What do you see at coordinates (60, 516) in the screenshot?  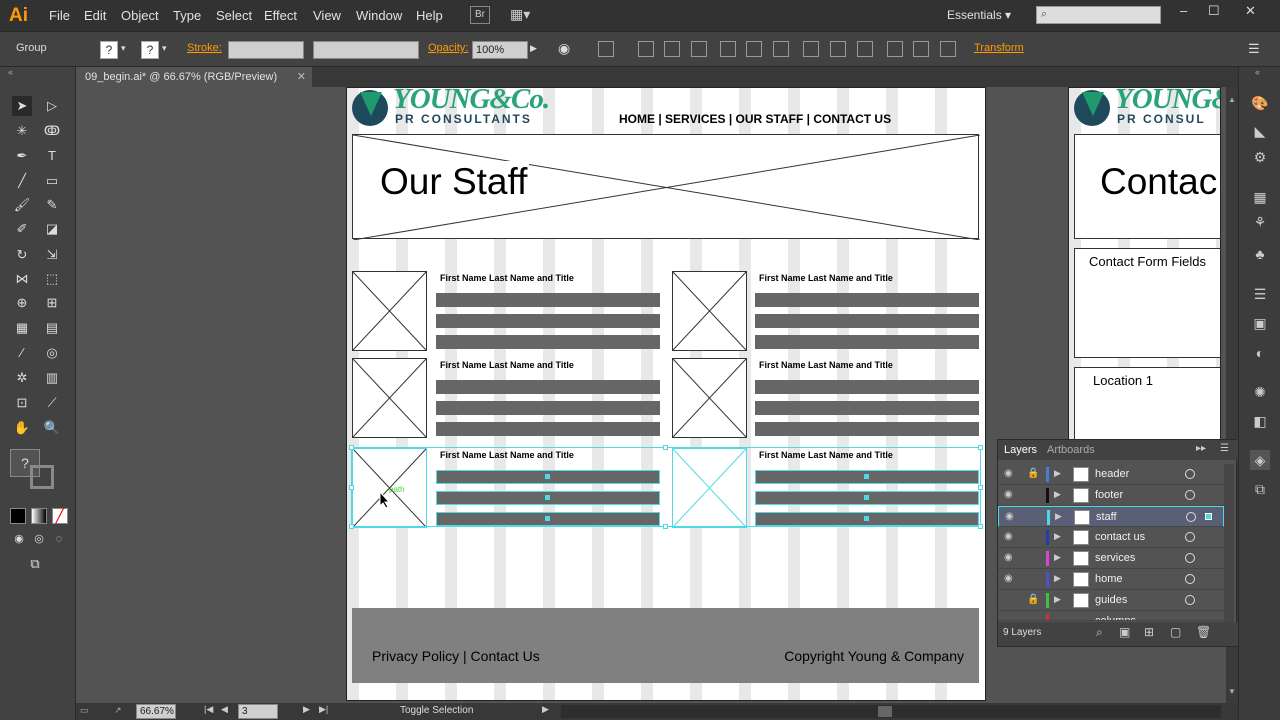 I see `none-mode-icon: ╱` at bounding box center [60, 516].